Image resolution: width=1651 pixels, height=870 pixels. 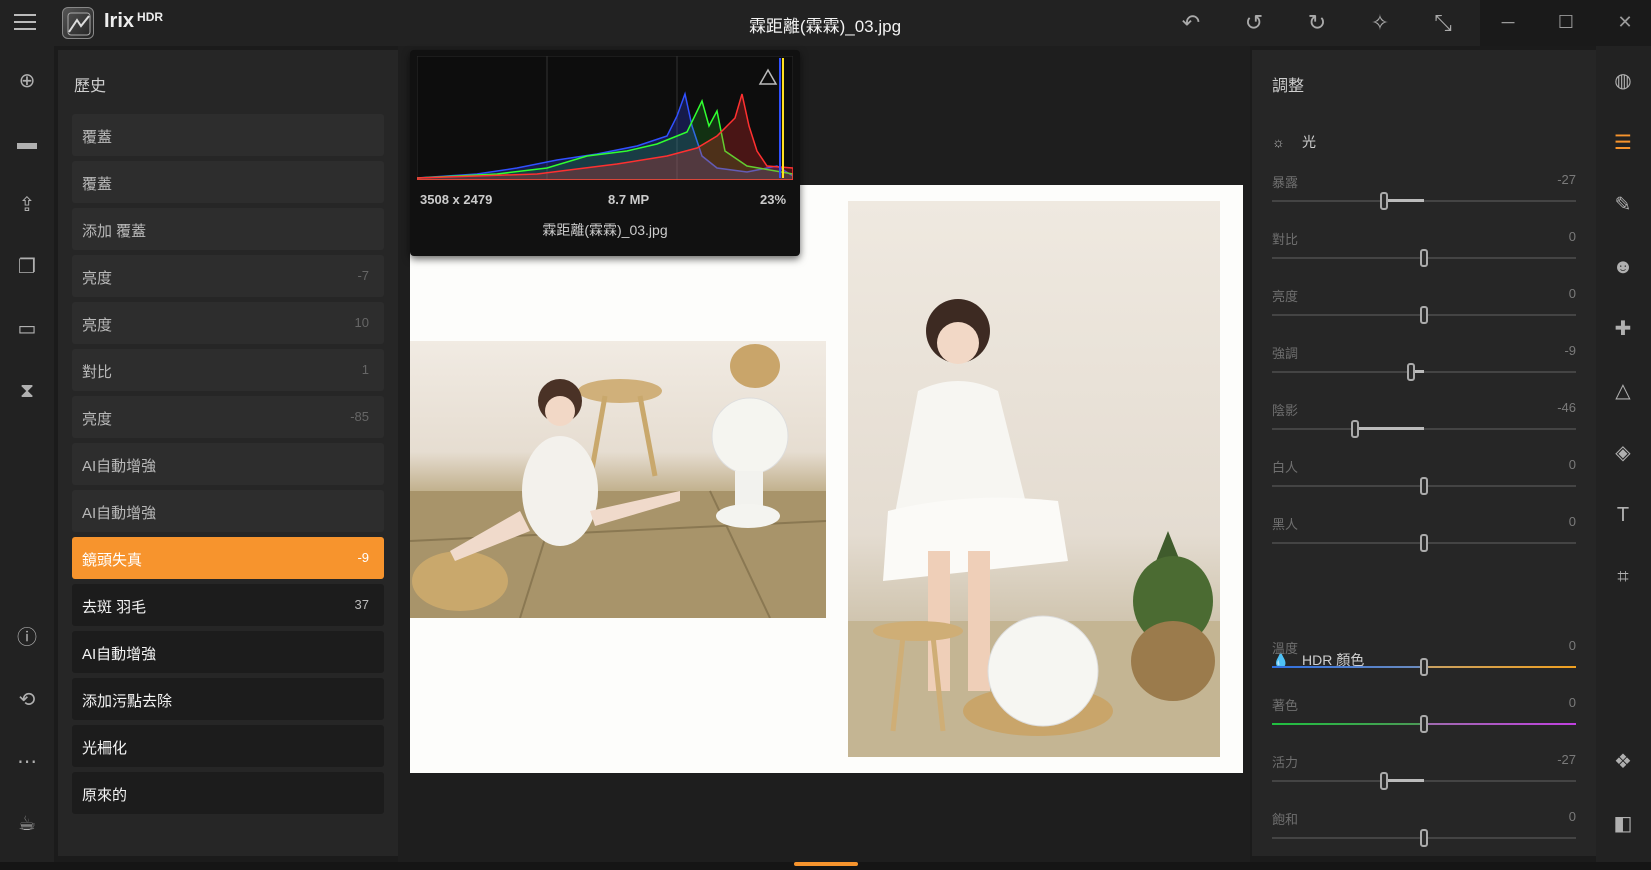 What do you see at coordinates (1254, 23) in the screenshot?
I see `undo-icon: ↺` at bounding box center [1254, 23].